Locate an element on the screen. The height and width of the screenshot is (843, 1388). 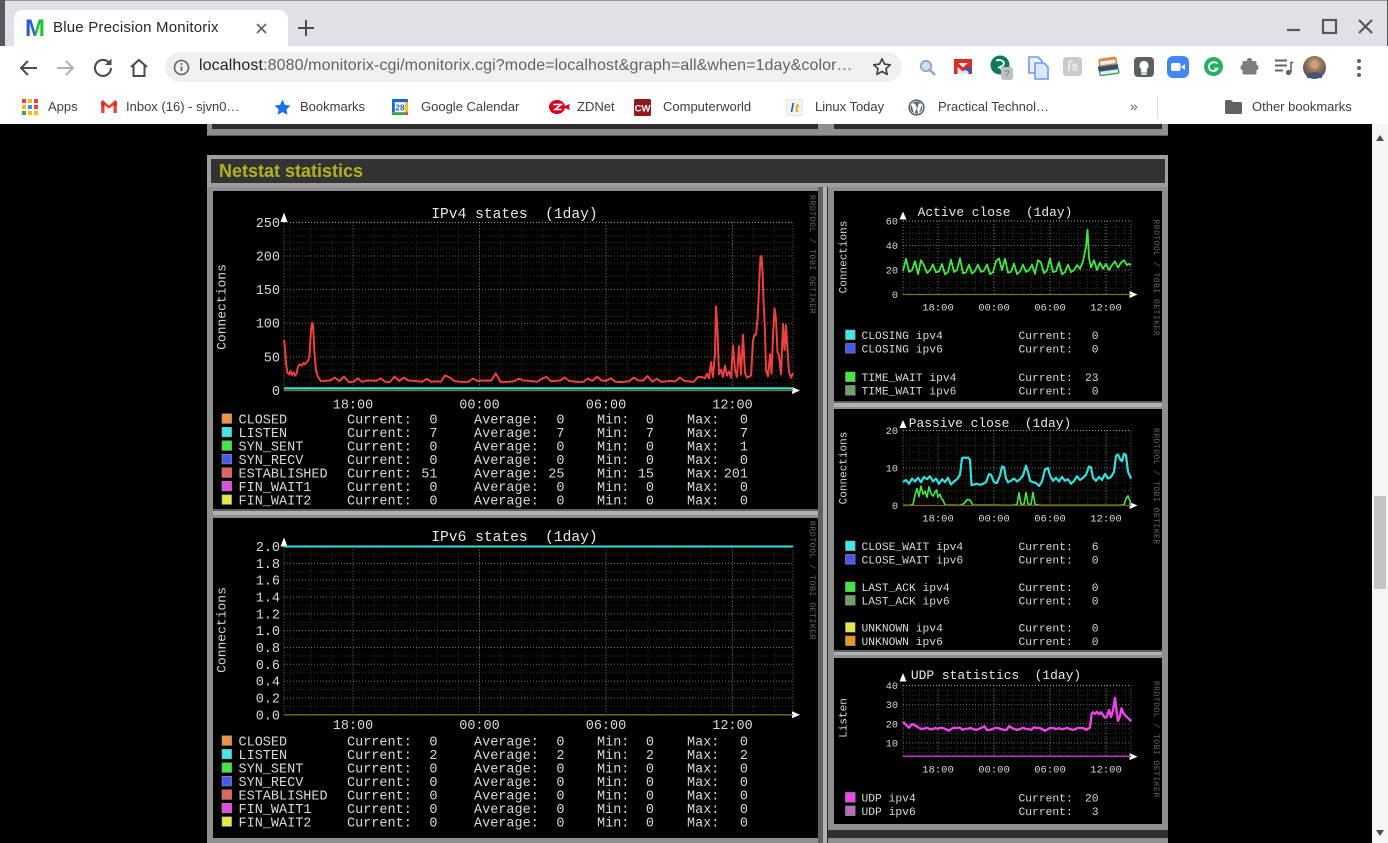
svg-text: 0.4 is located at coordinates (268, 683).